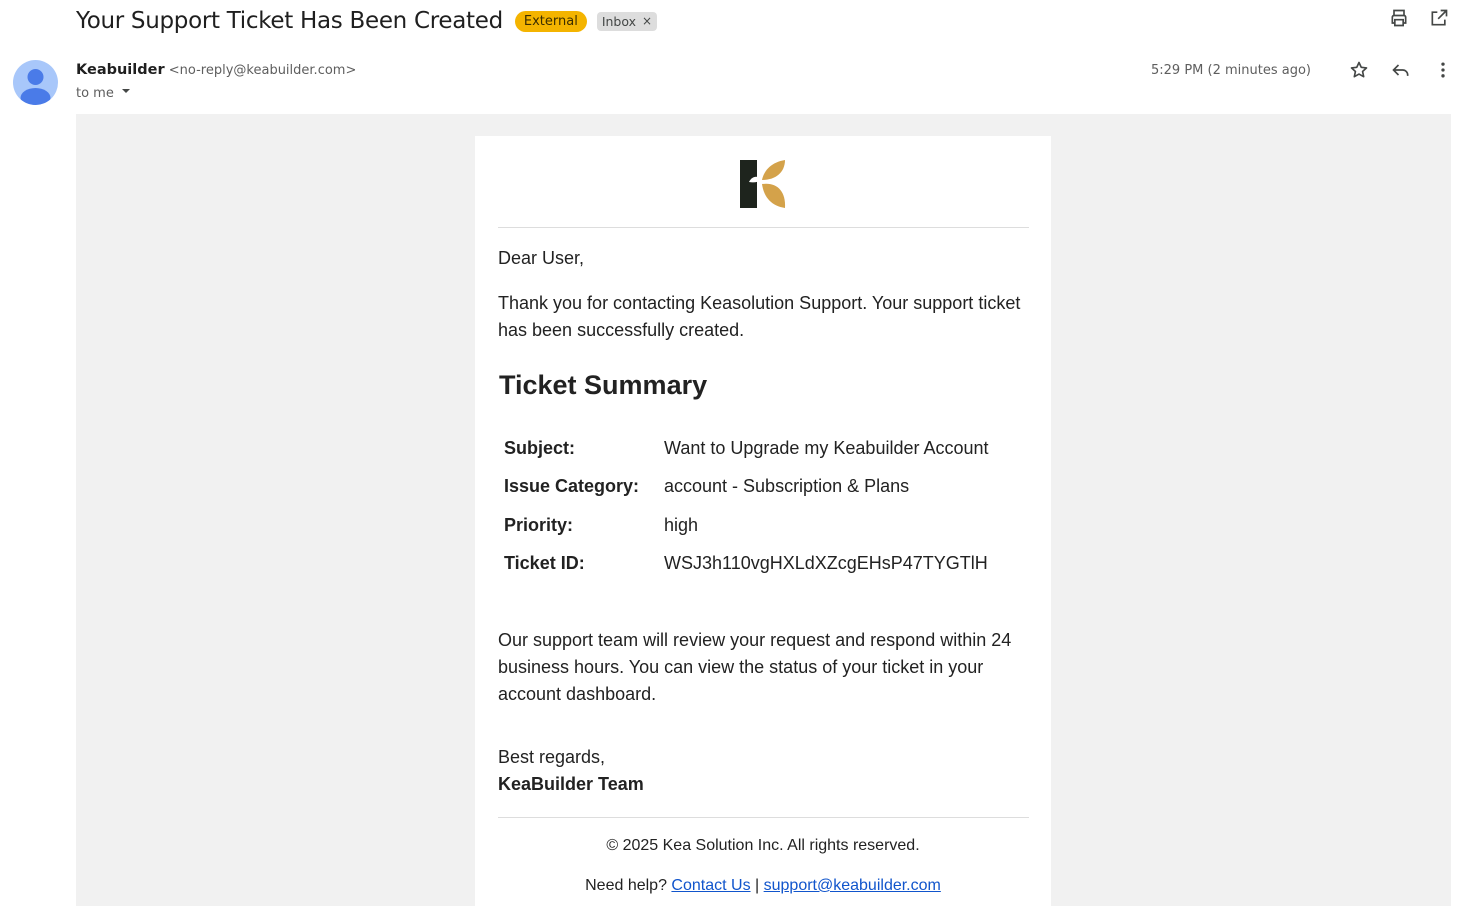  I want to click on inbox-label: Inbox ×, so click(627, 21).